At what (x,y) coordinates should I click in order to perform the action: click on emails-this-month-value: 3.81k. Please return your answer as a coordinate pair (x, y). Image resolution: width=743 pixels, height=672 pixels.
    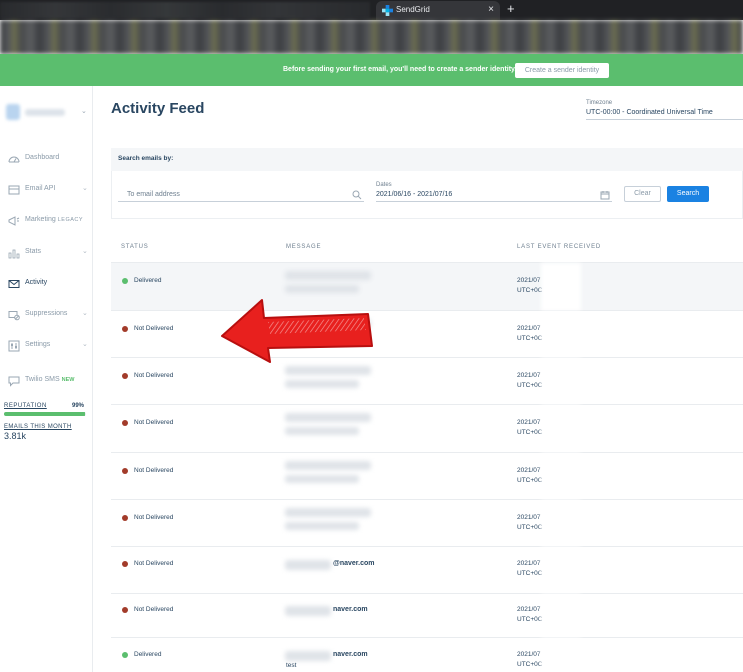
    Looking at the image, I should click on (15, 436).